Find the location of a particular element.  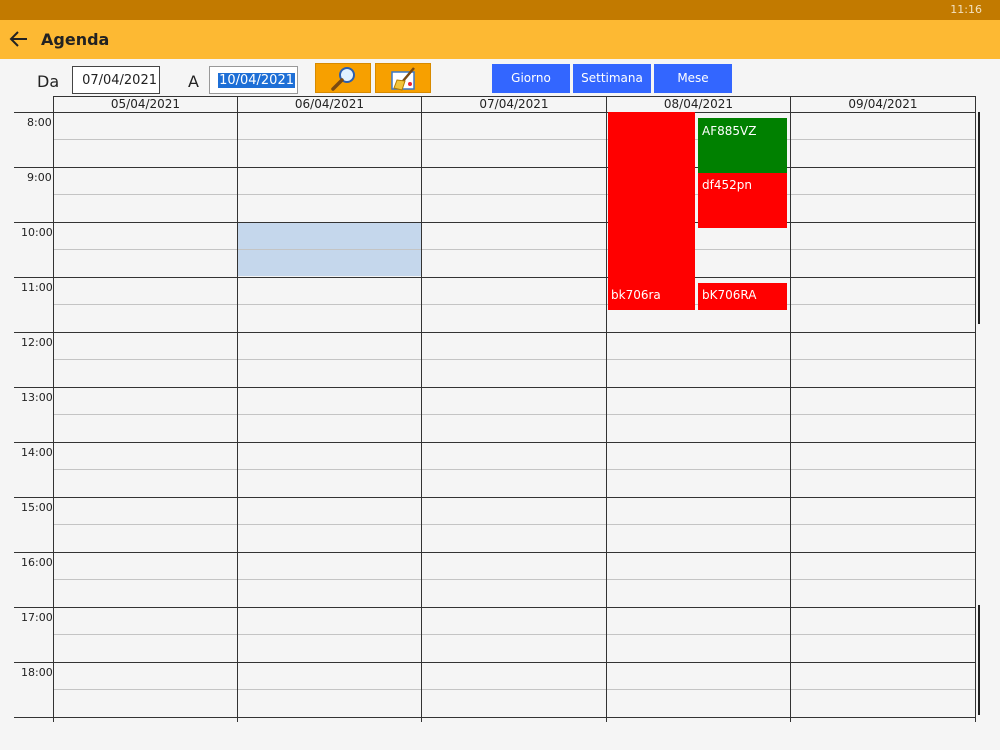

back-arrow-icon is located at coordinates (19, 39).